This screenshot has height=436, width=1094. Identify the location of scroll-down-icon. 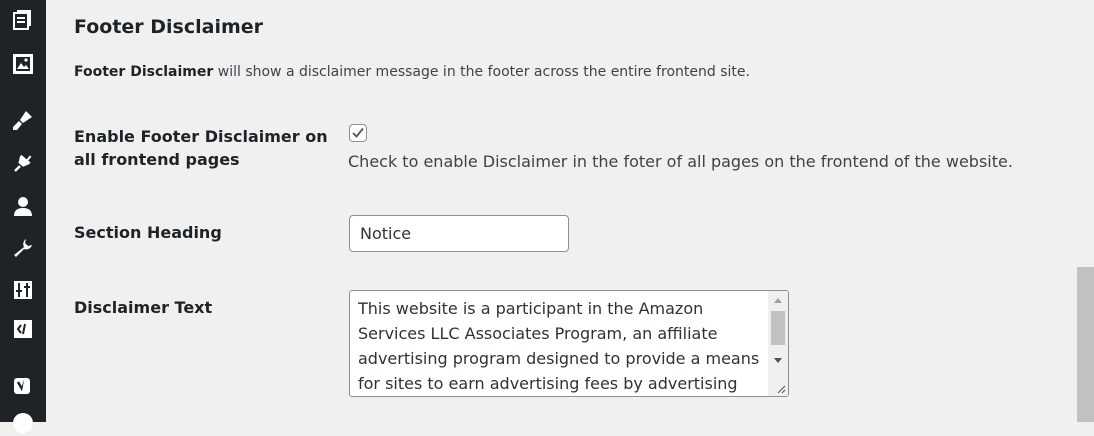
(778, 361).